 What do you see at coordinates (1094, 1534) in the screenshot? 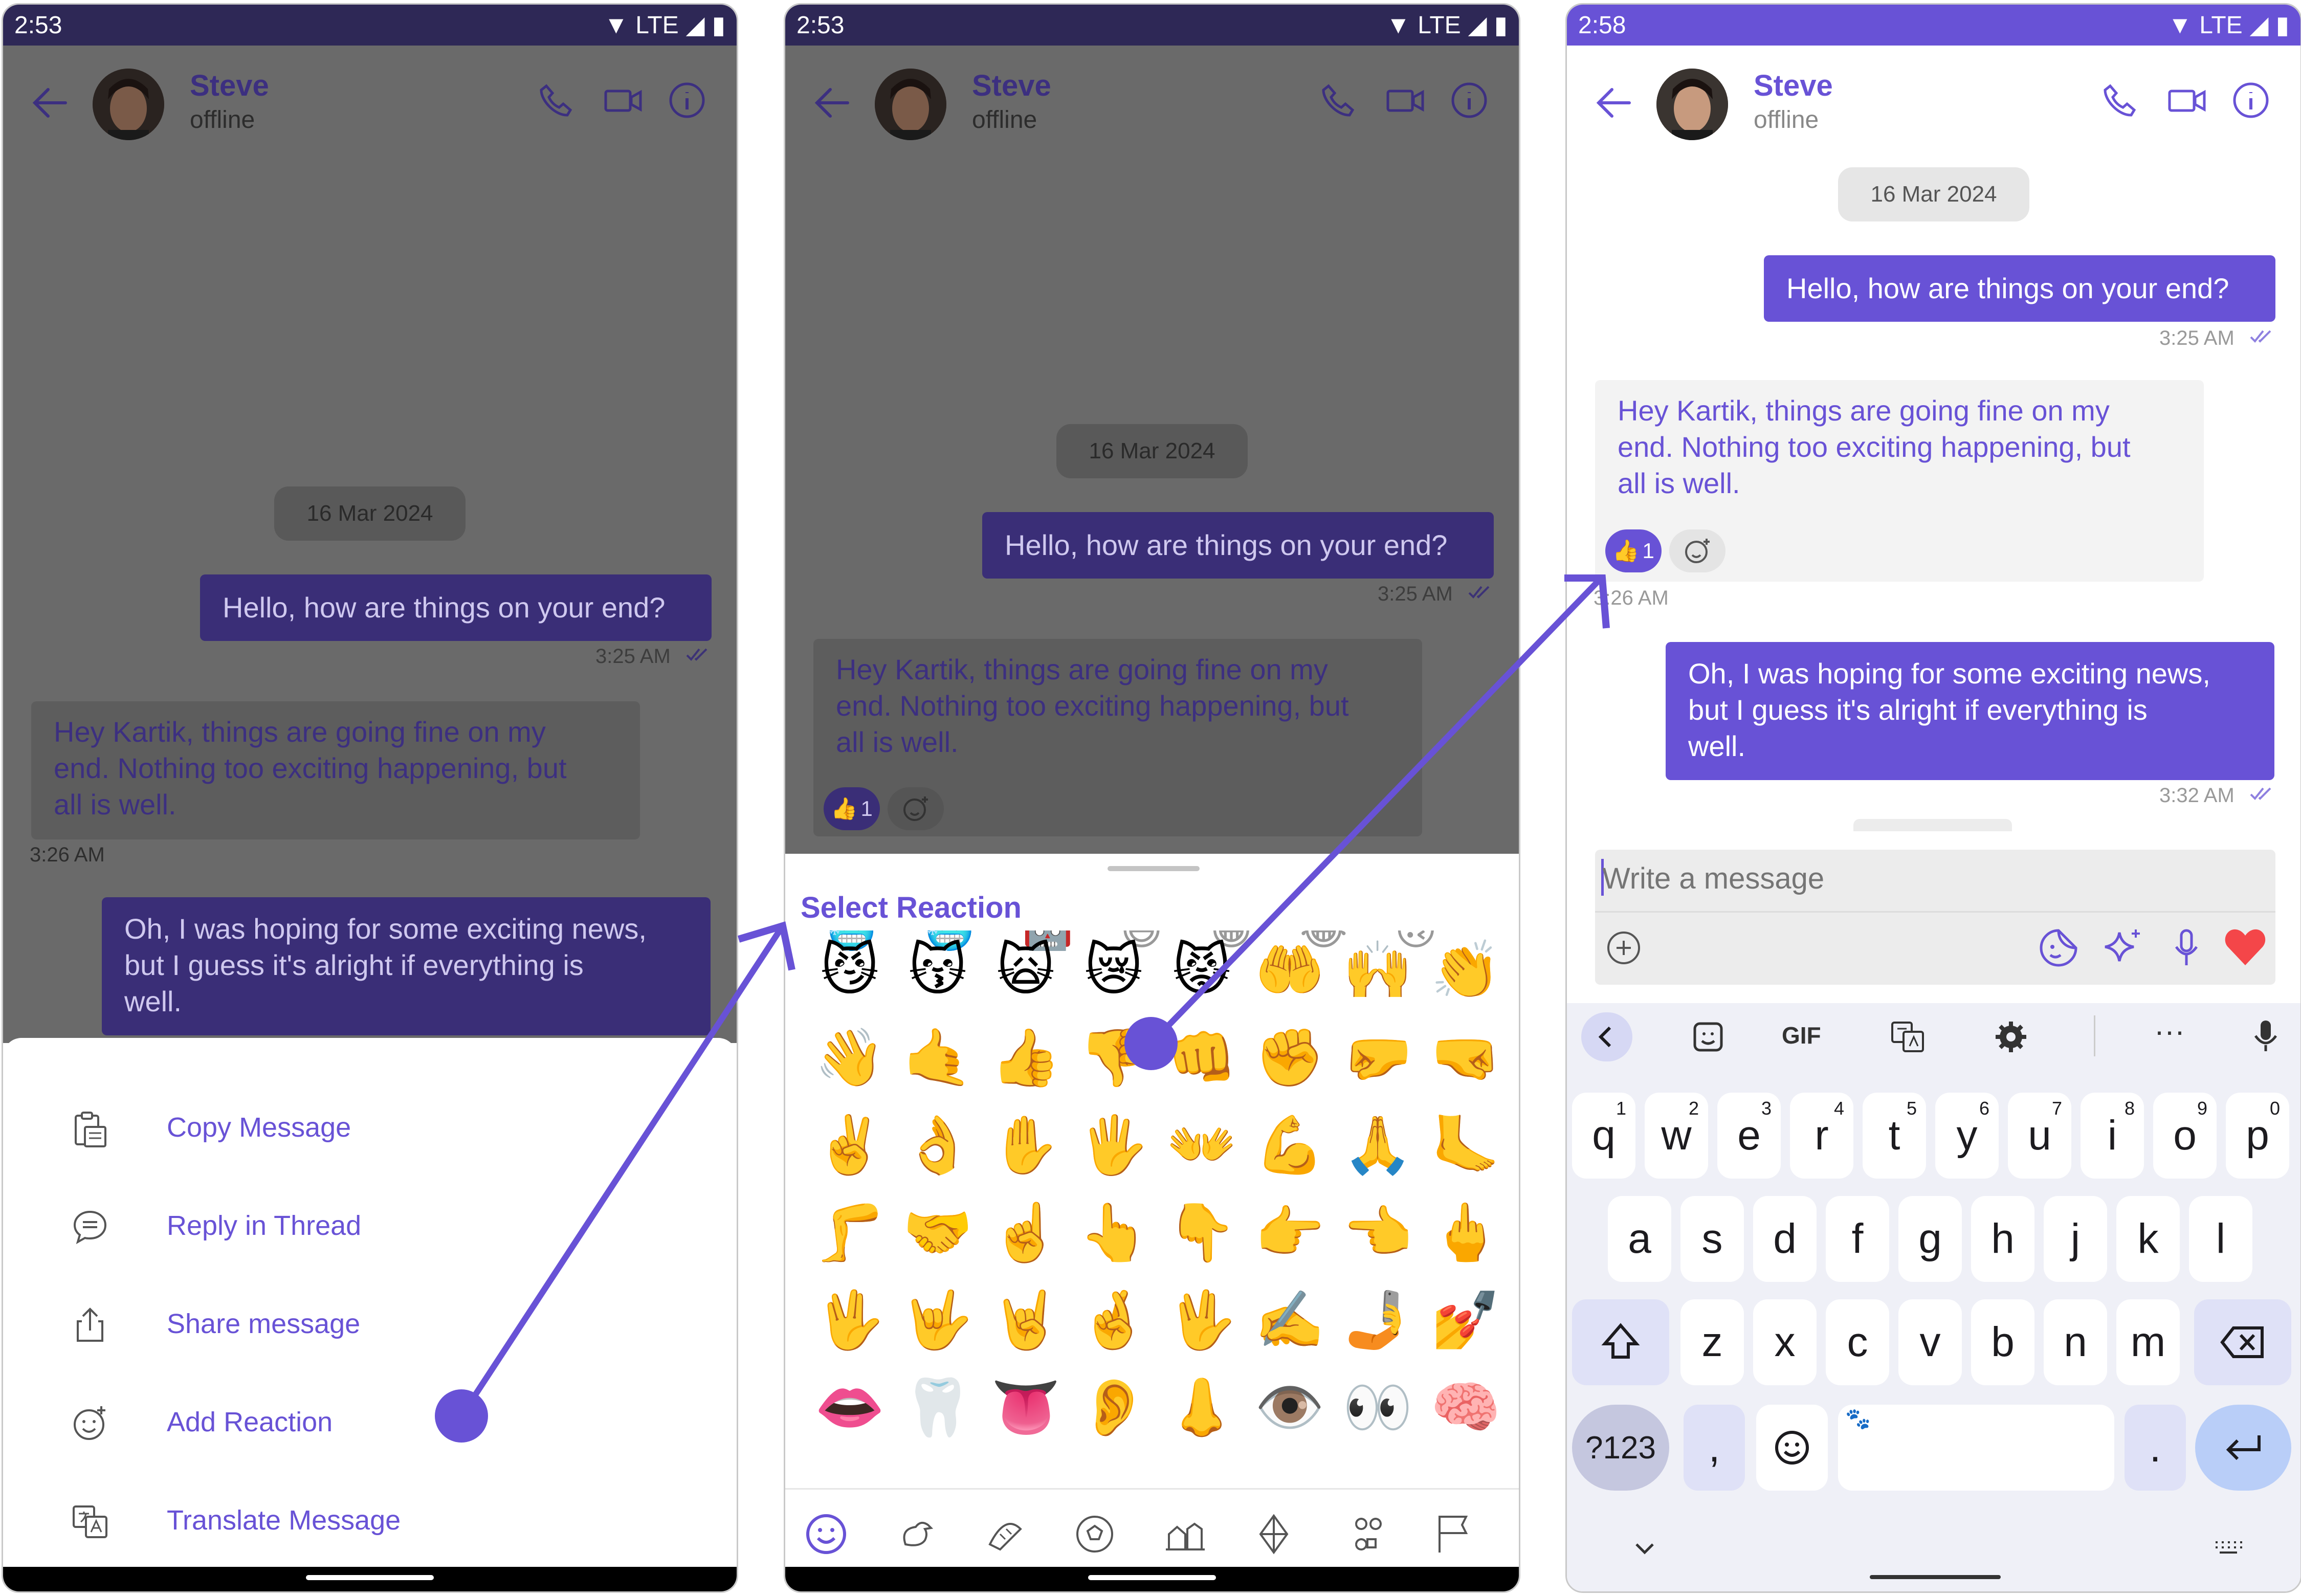
I see `activity-icon` at bounding box center [1094, 1534].